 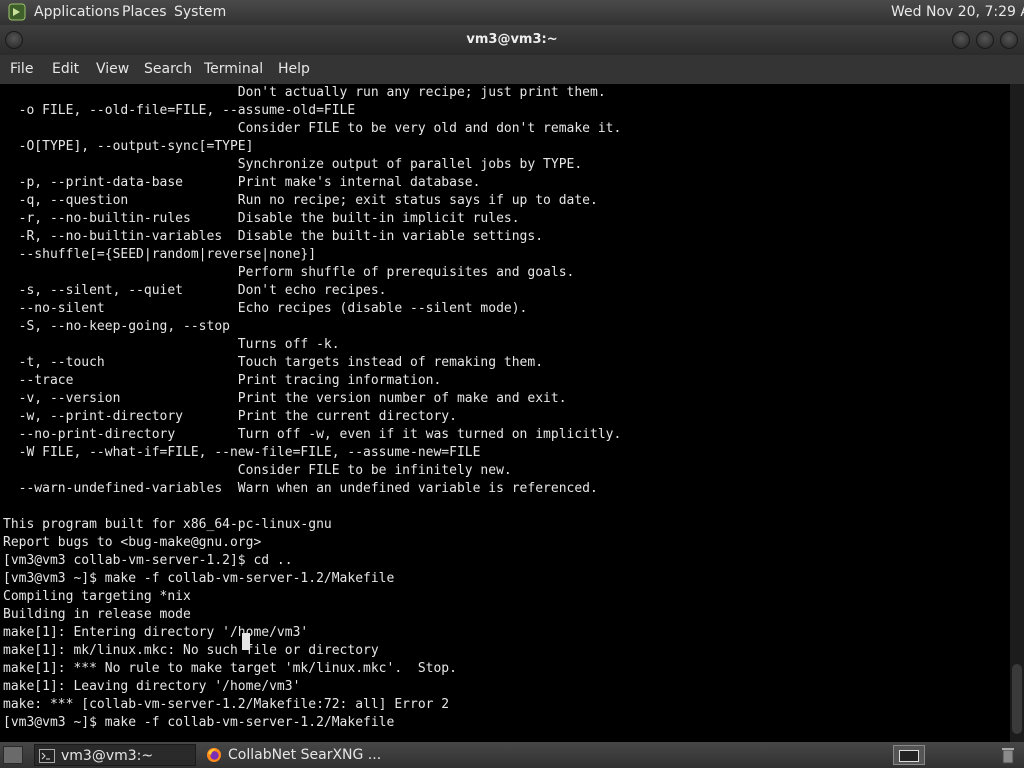 I want to click on trash-icon, so click(x=1008, y=755).